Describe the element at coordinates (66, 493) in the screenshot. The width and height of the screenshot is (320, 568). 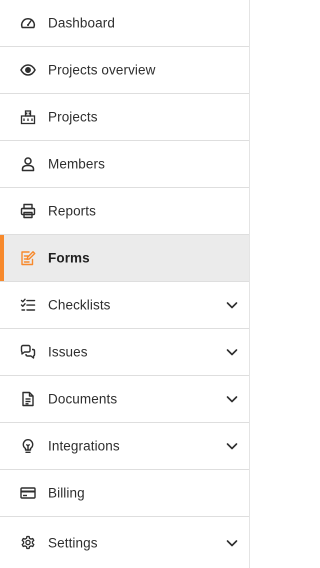
I see `sidebar-item-label: Billing` at that location.